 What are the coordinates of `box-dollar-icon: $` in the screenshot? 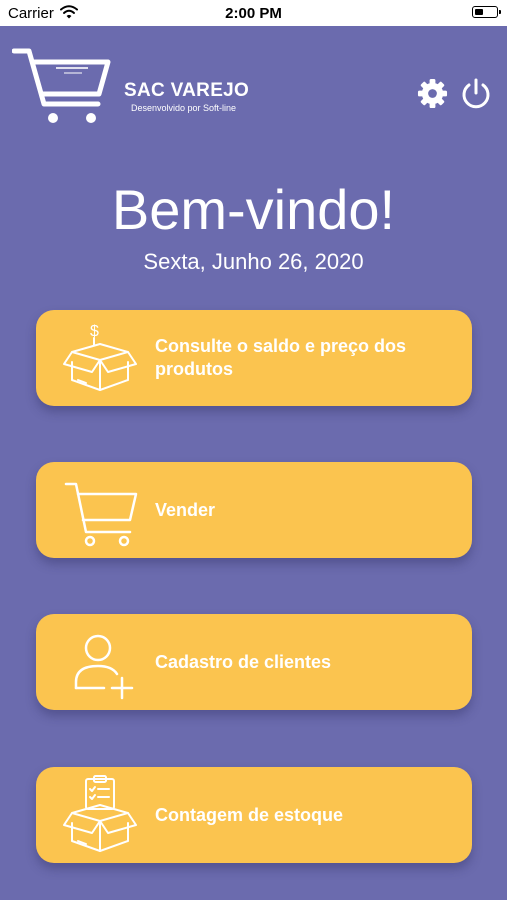 It's located at (100, 357).